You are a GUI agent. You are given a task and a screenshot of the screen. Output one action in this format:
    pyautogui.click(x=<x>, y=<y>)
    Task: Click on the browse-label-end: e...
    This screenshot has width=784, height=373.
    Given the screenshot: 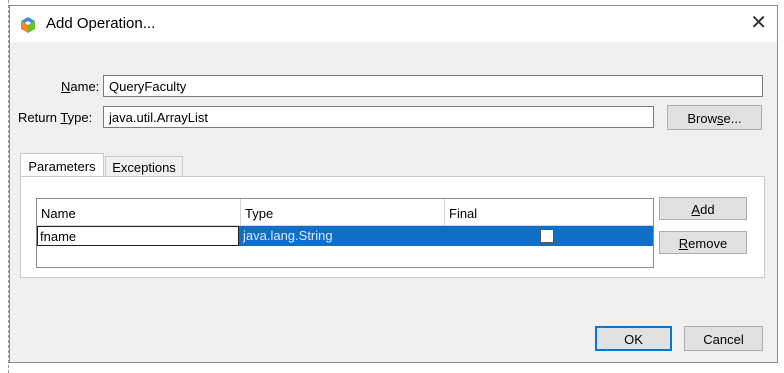 What is the action you would take?
    pyautogui.click(x=732, y=118)
    